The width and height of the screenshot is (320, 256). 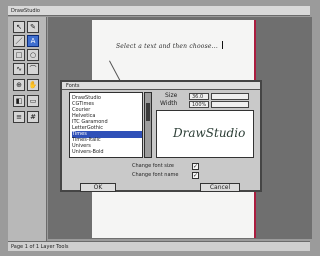 I want to click on cancel-button: Cancel, so click(x=220, y=187).